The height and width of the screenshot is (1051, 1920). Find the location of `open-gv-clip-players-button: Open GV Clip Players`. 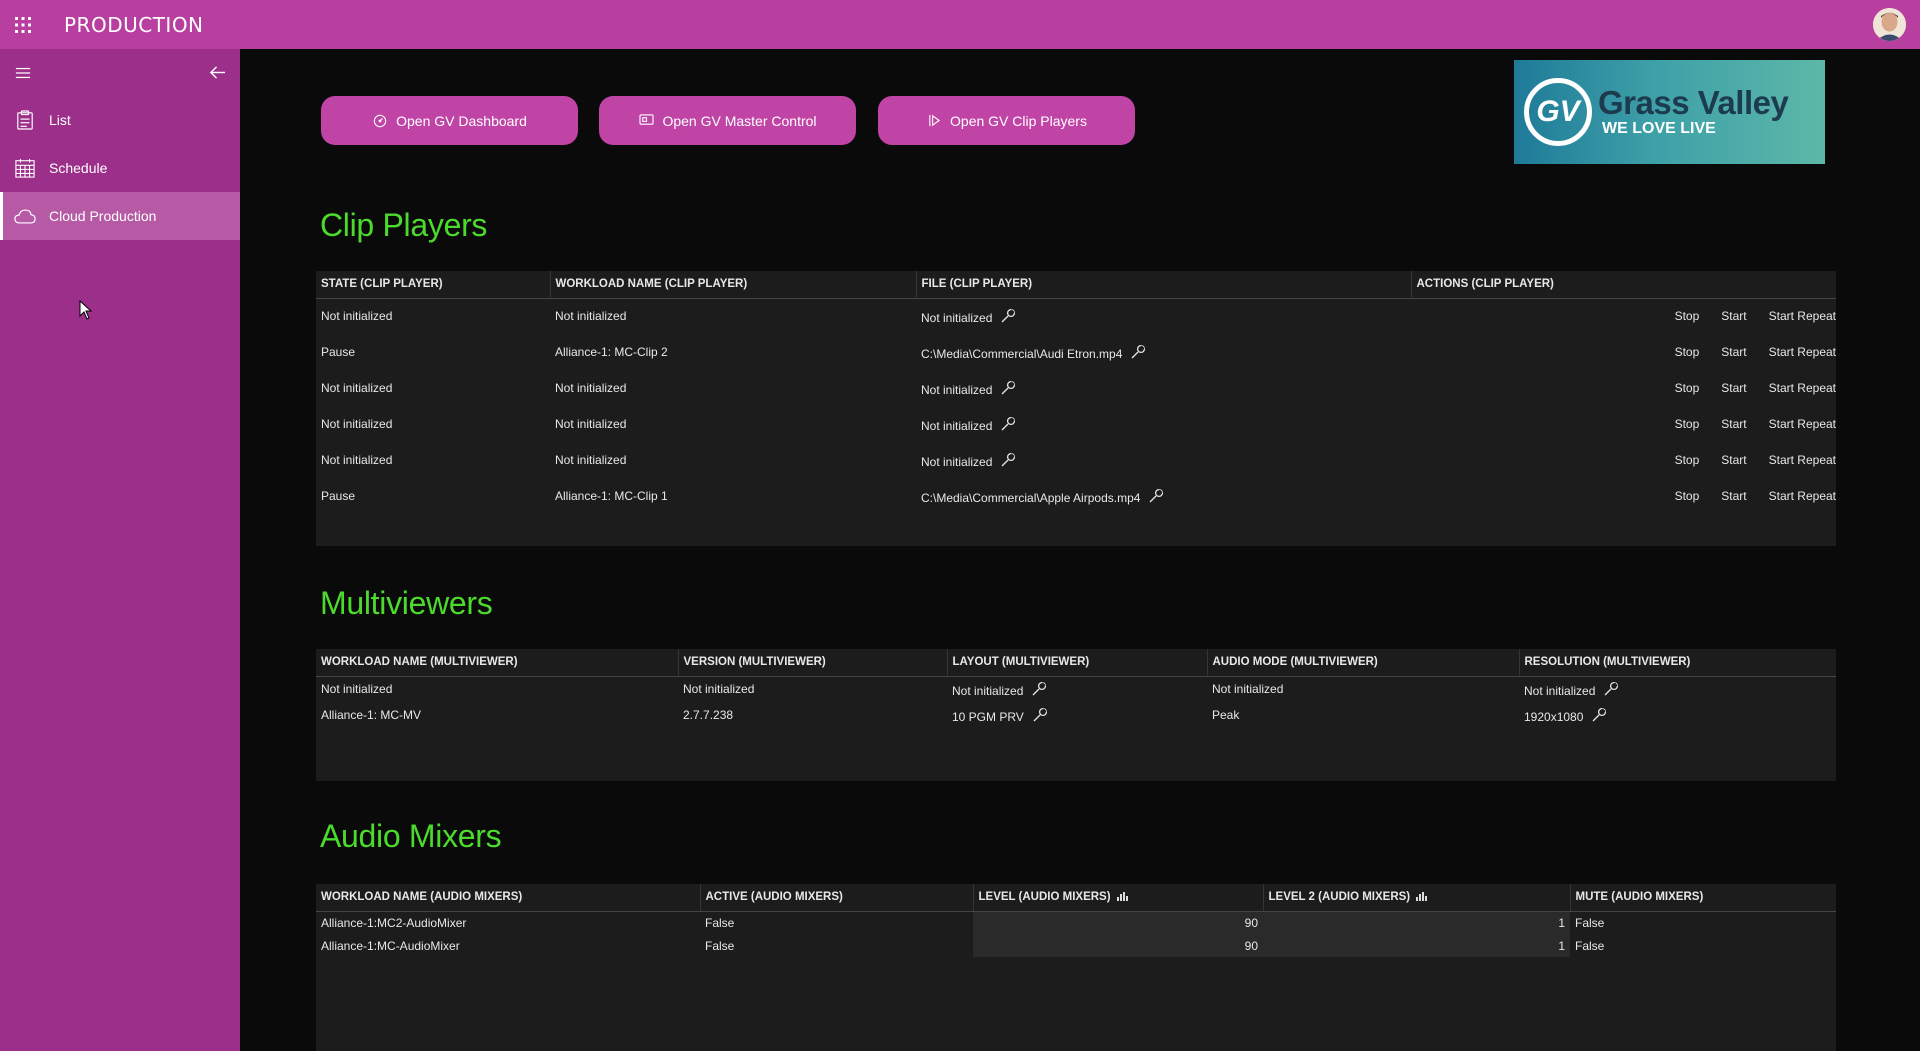

open-gv-clip-players-button: Open GV Clip Players is located at coordinates (1006, 120).